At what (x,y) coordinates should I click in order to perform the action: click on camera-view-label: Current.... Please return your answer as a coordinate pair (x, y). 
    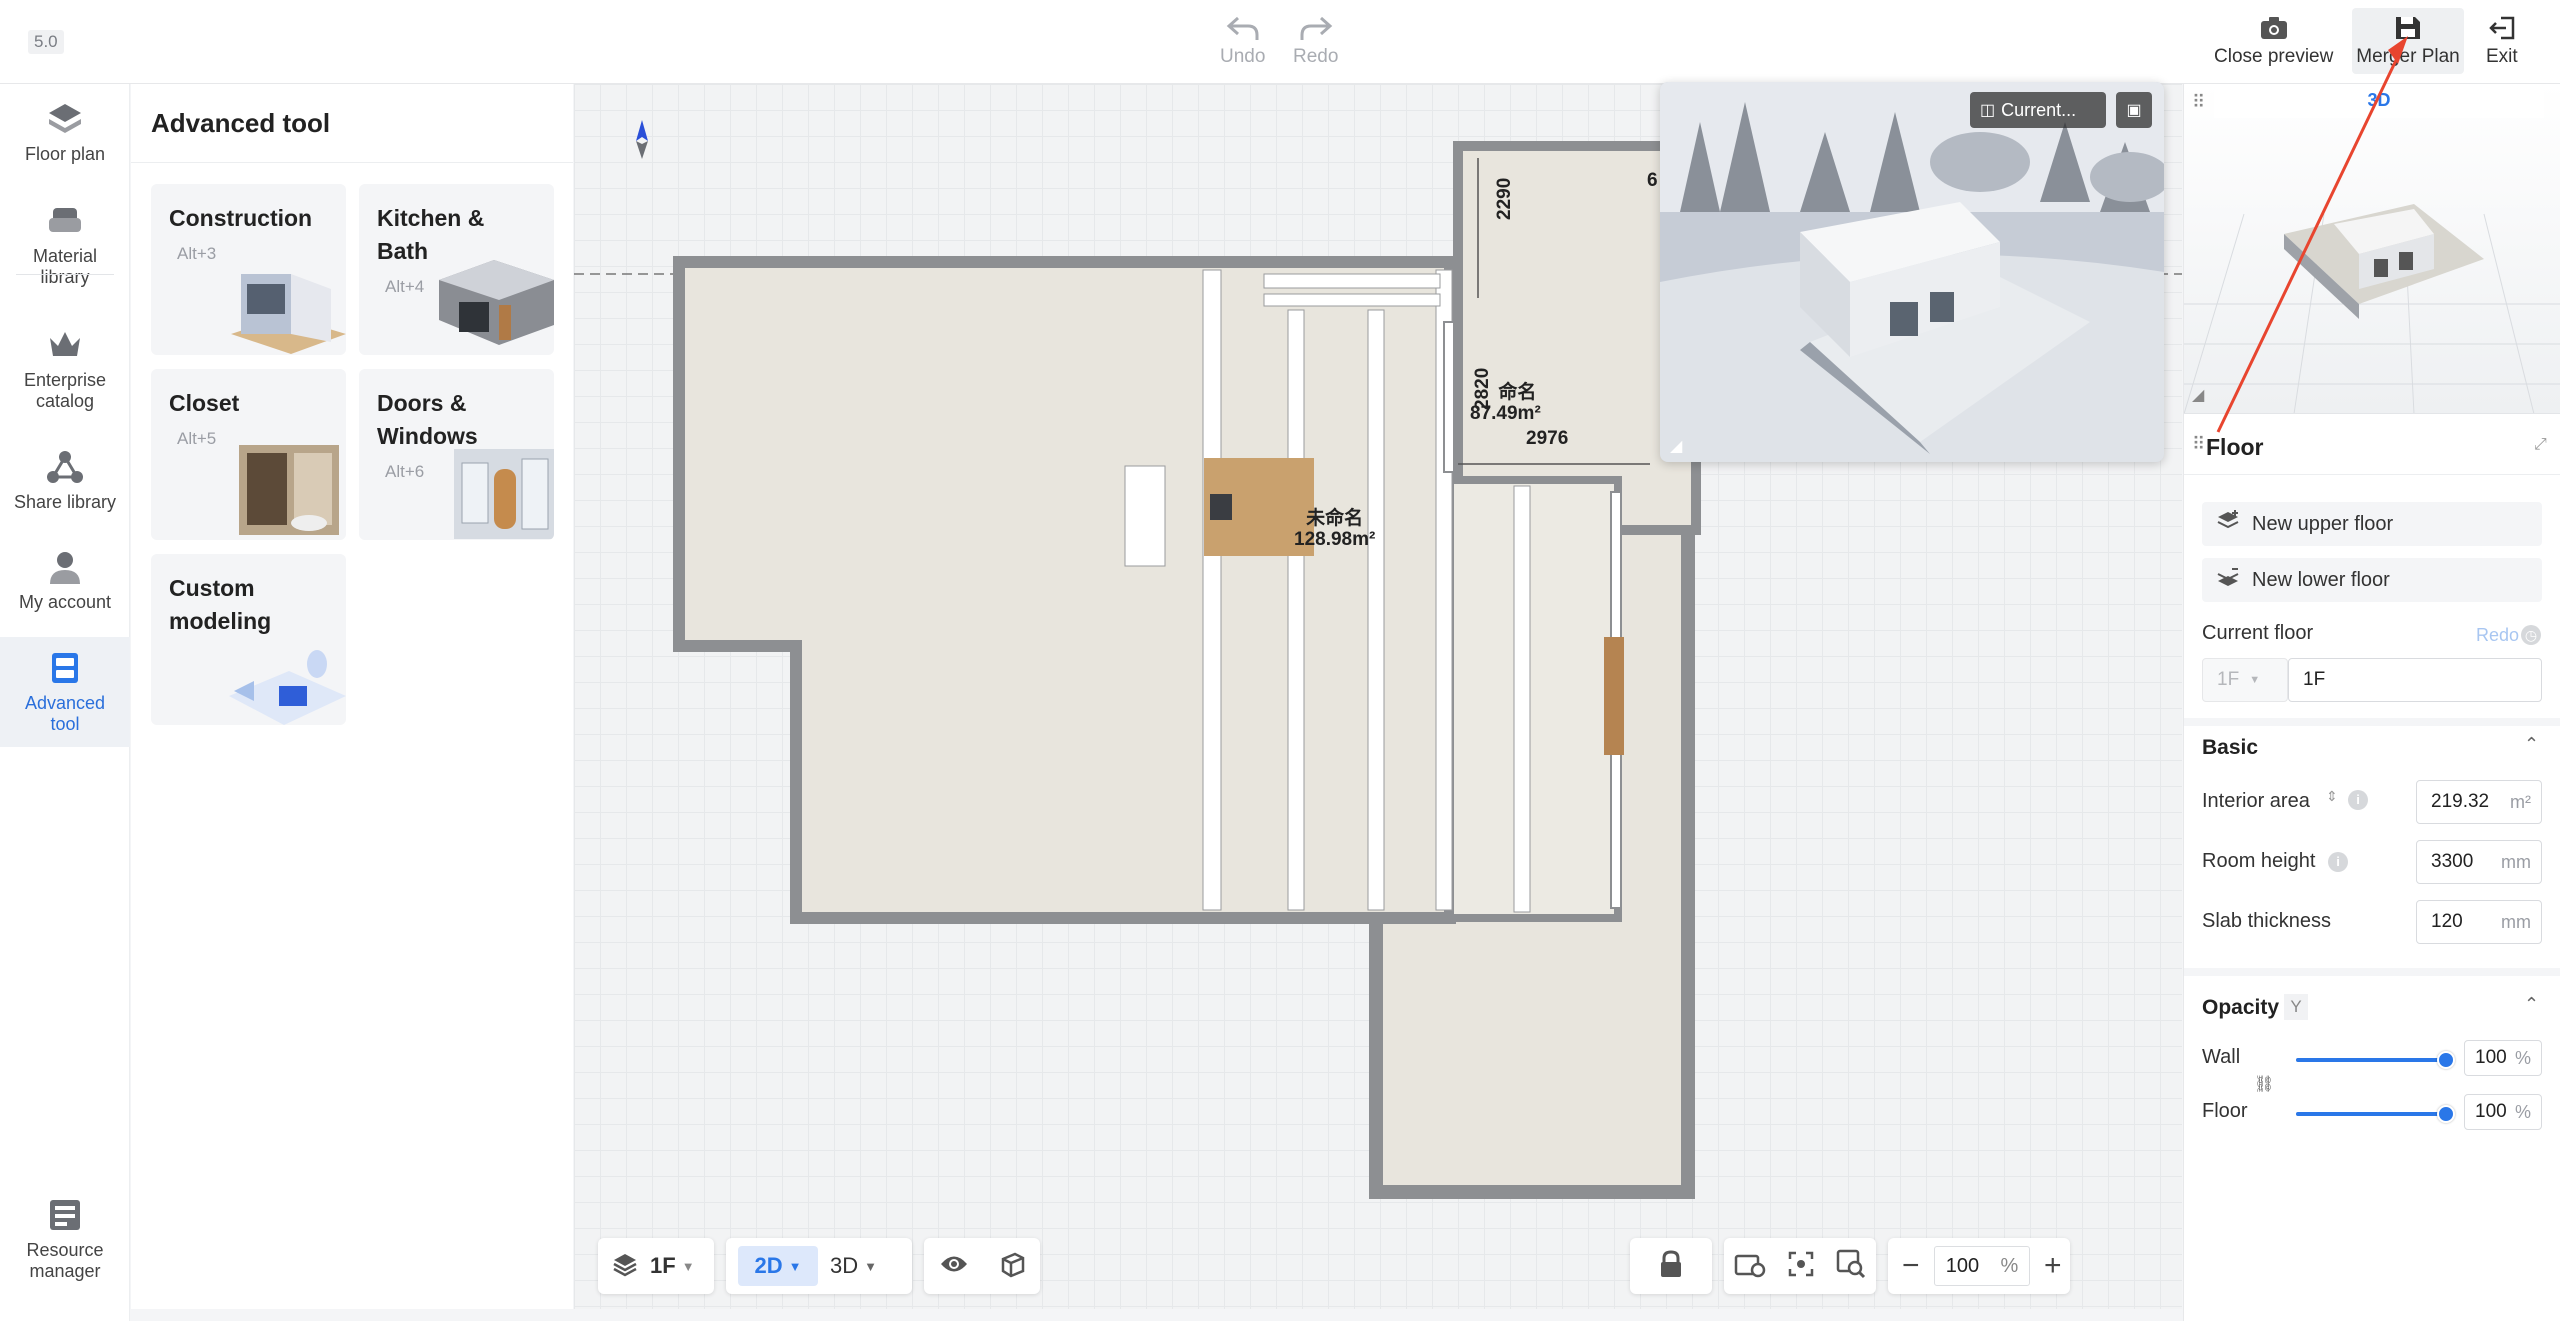
    Looking at the image, I should click on (2039, 109).